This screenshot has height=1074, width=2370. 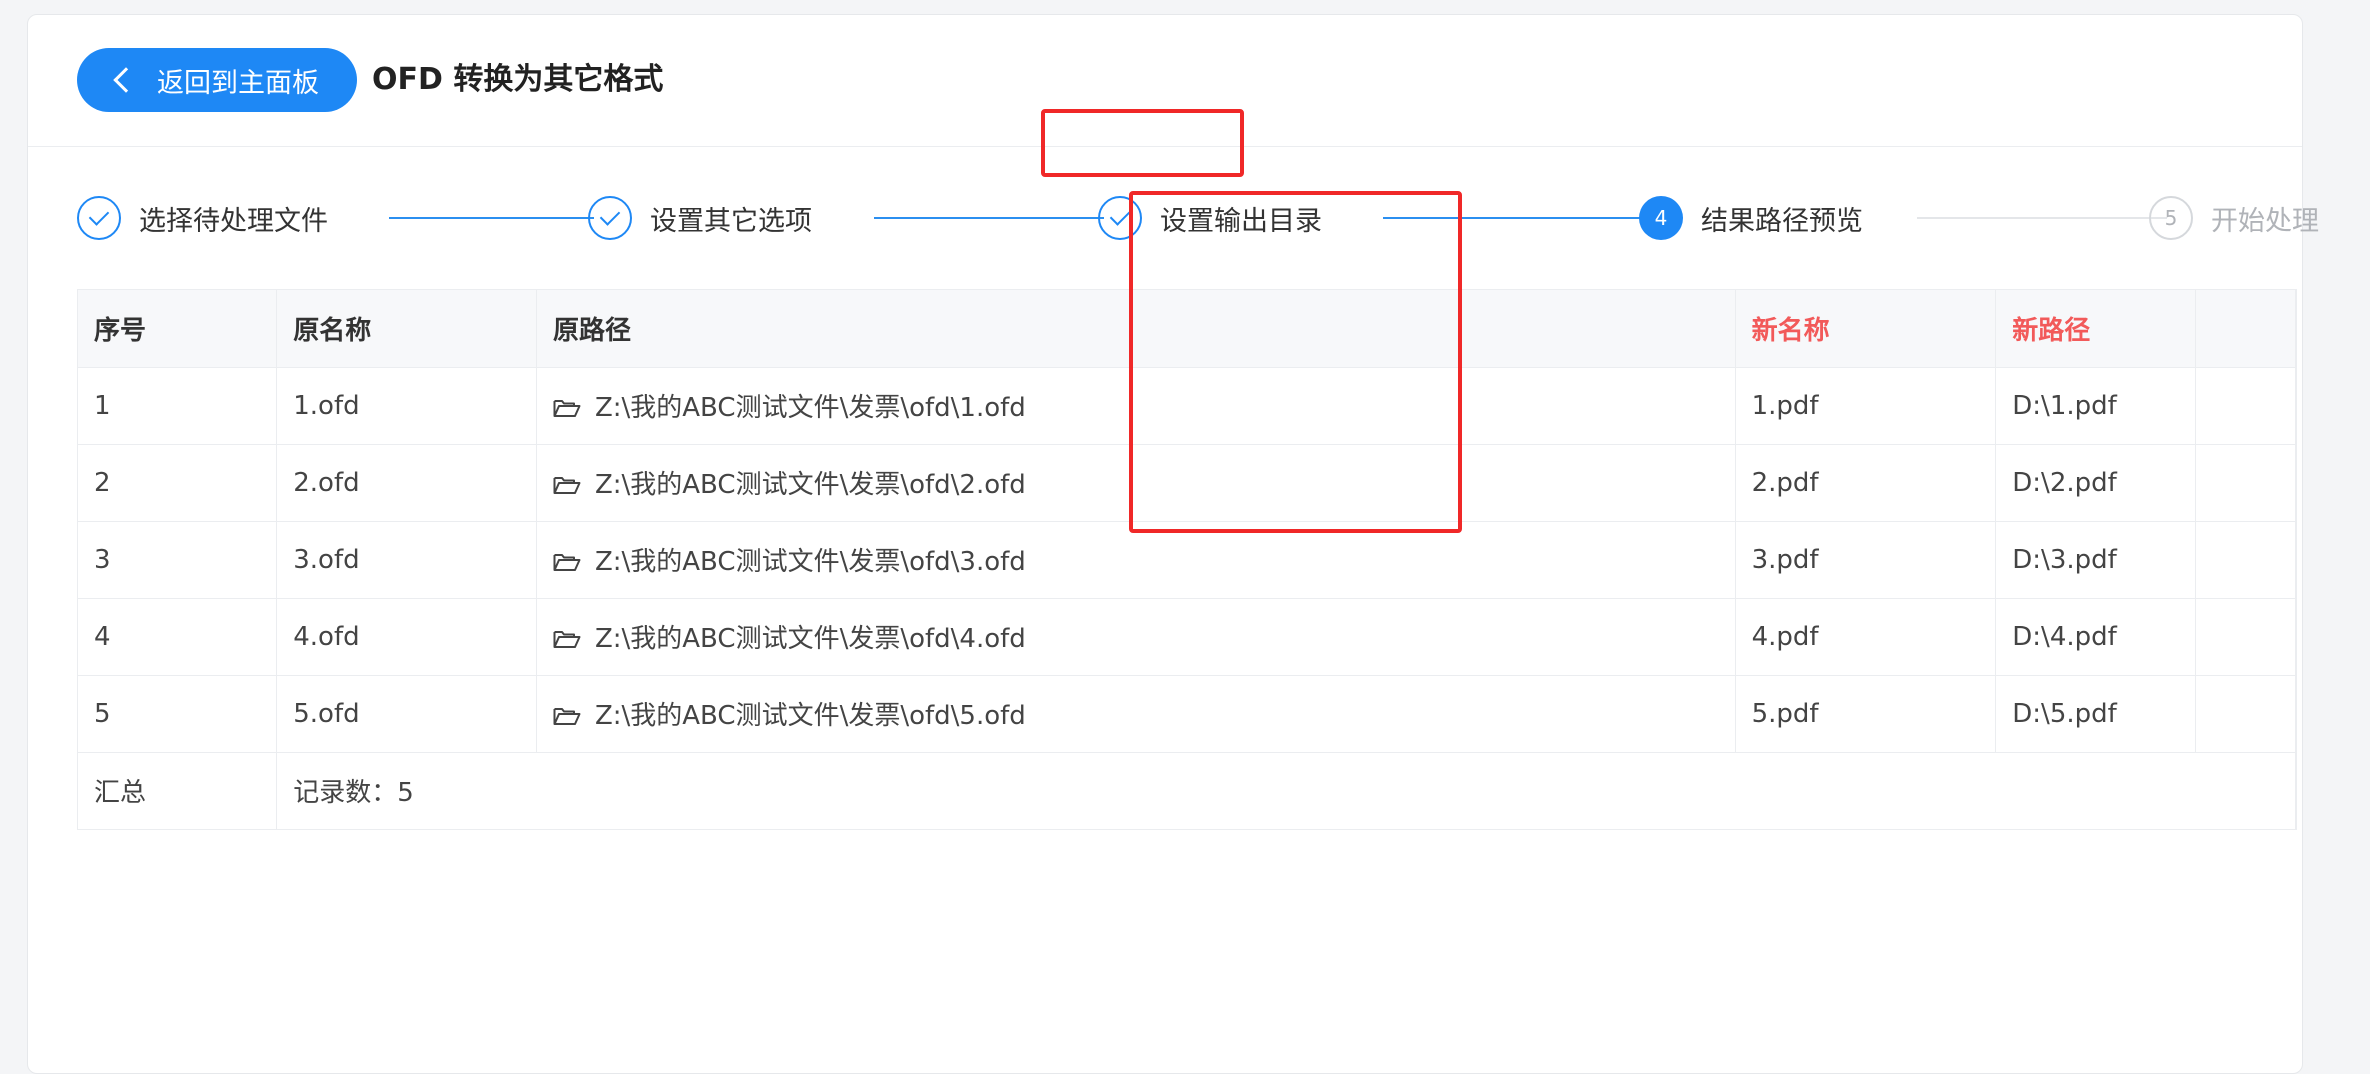 What do you see at coordinates (1866, 406) in the screenshot?
I see `cell-new-name: 1.pdf` at bounding box center [1866, 406].